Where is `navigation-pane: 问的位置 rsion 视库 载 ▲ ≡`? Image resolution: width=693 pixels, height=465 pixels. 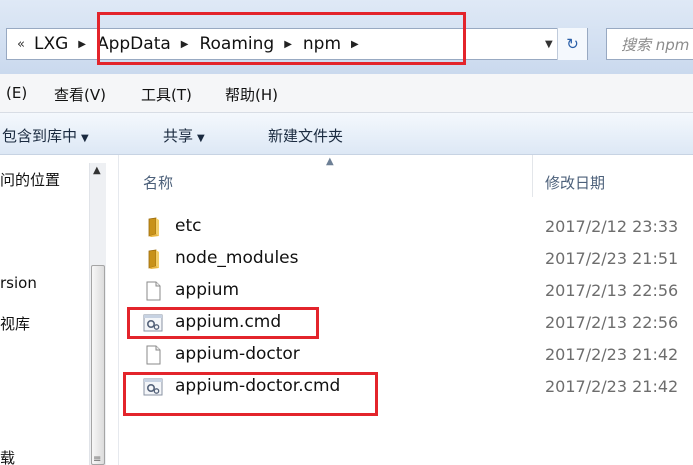 navigation-pane: 问的位置 rsion 视库 载 ▲ ≡ is located at coordinates (59, 310).